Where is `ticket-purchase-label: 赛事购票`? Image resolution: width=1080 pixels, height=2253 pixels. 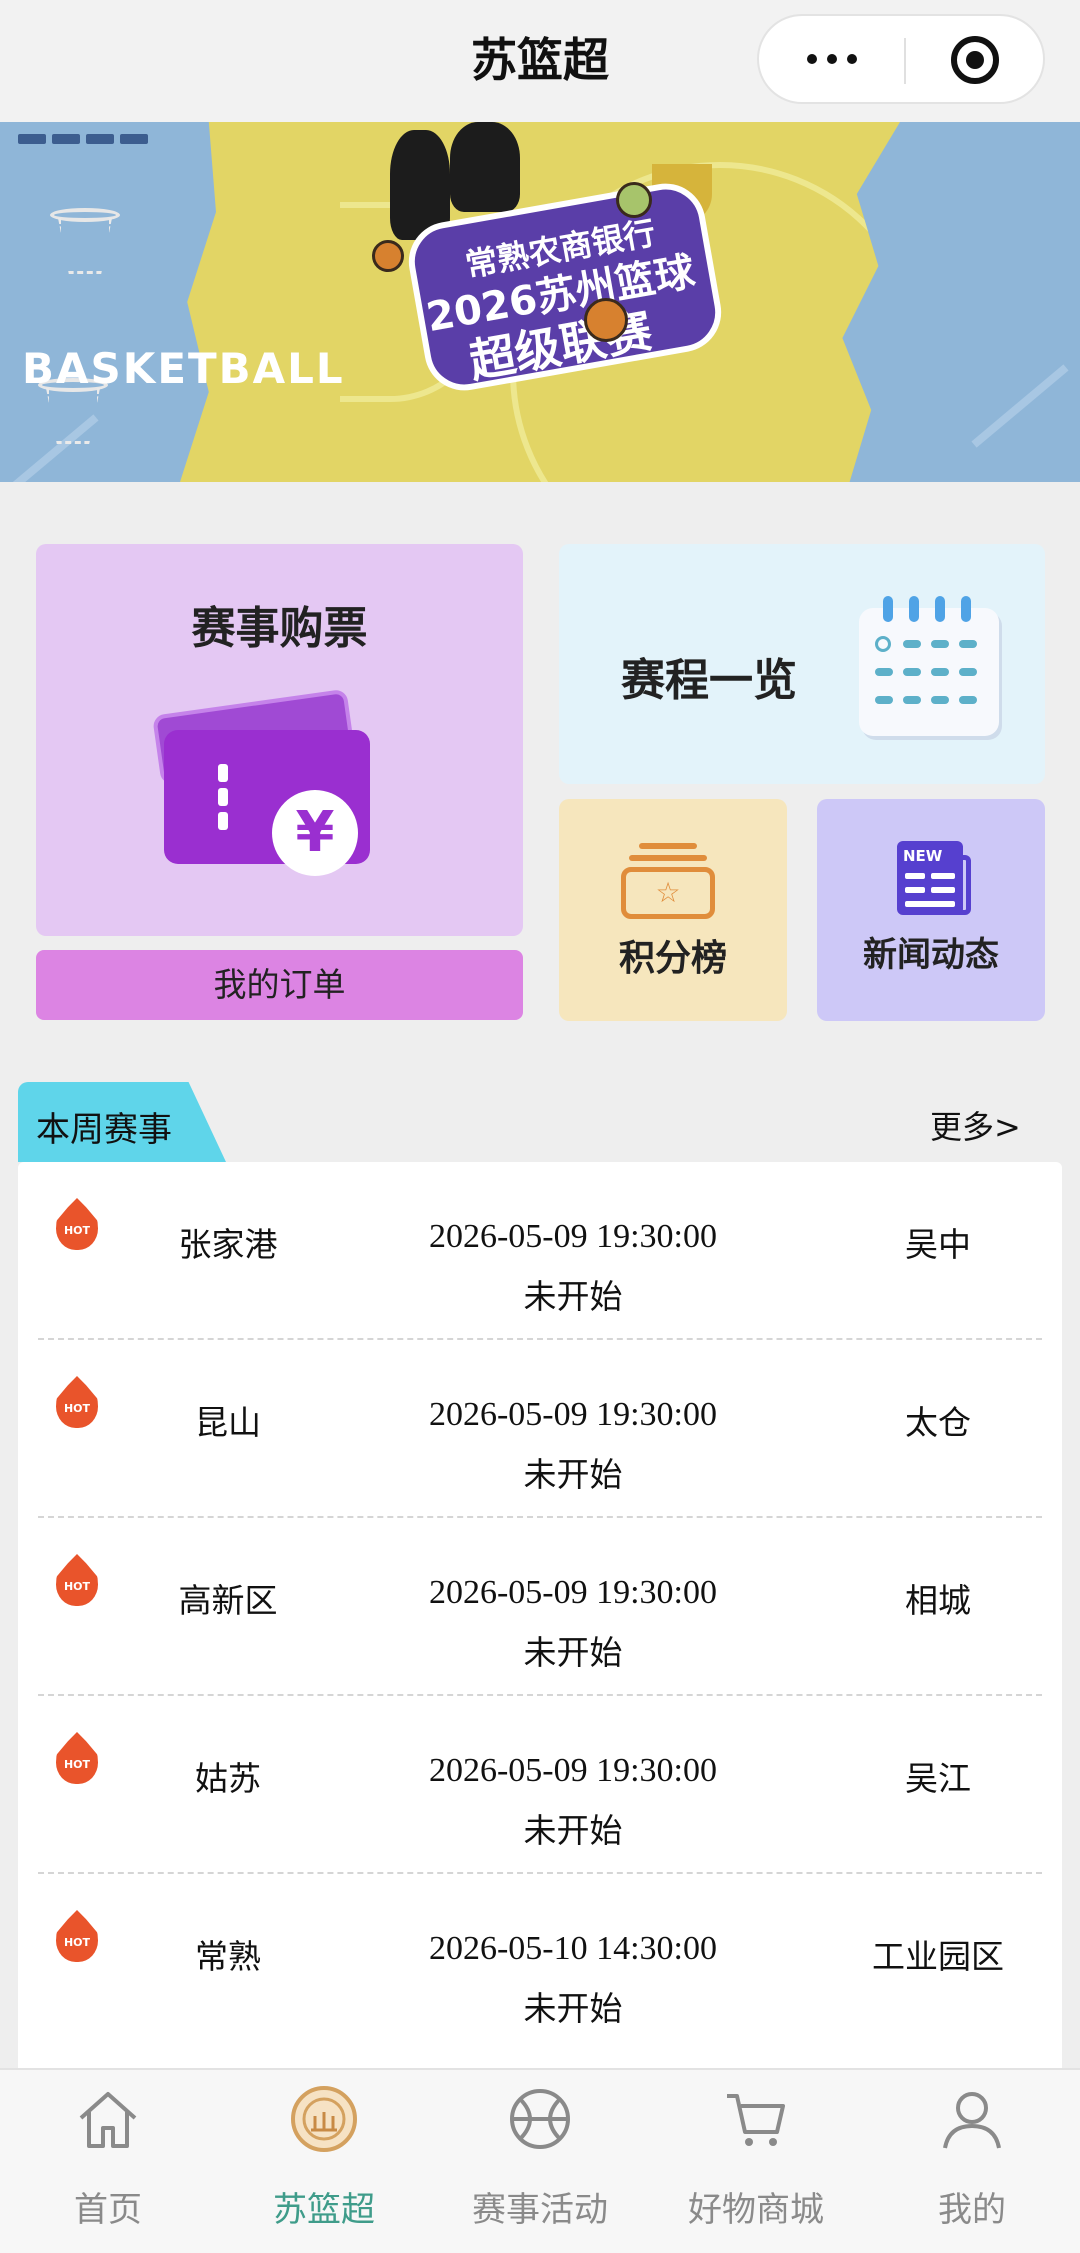 ticket-purchase-label: 赛事购票 is located at coordinates (279, 628).